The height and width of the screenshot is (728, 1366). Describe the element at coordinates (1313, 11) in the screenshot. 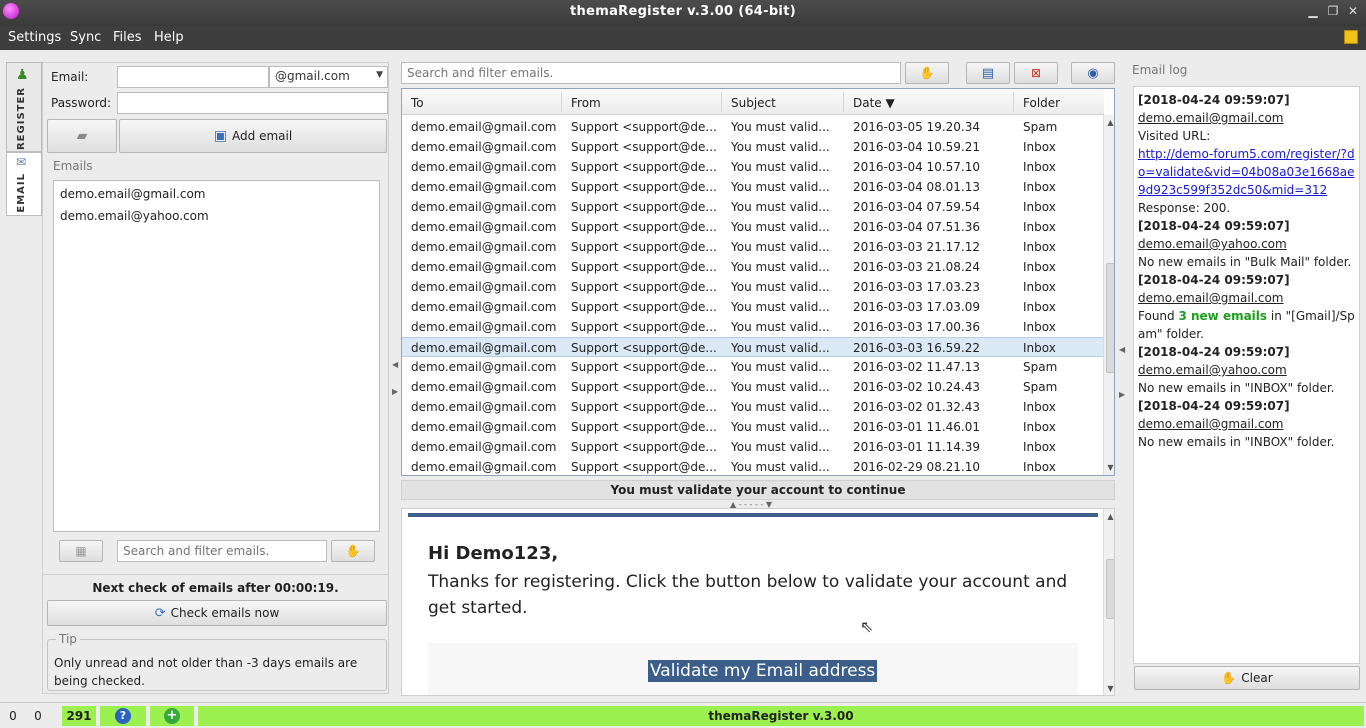

I see `minimize-icon: ▁` at that location.